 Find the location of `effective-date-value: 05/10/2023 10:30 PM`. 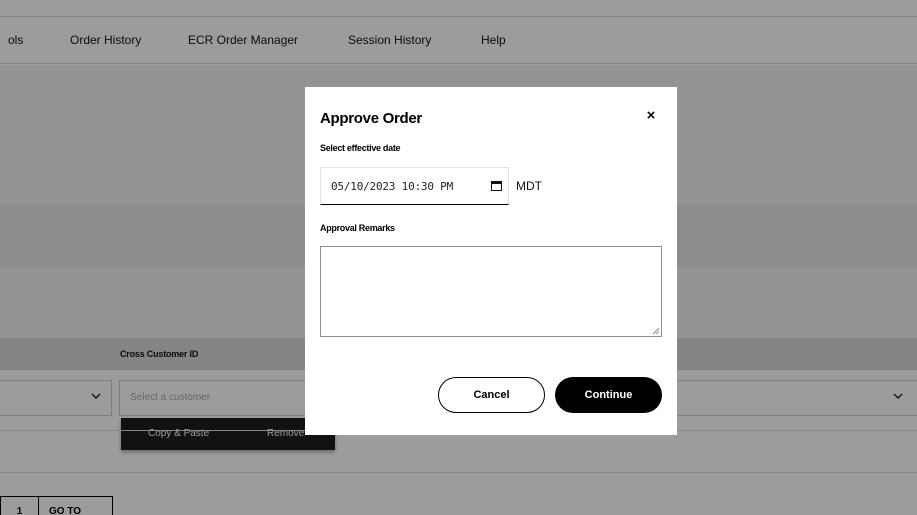

effective-date-value: 05/10/2023 10:30 PM is located at coordinates (392, 186).